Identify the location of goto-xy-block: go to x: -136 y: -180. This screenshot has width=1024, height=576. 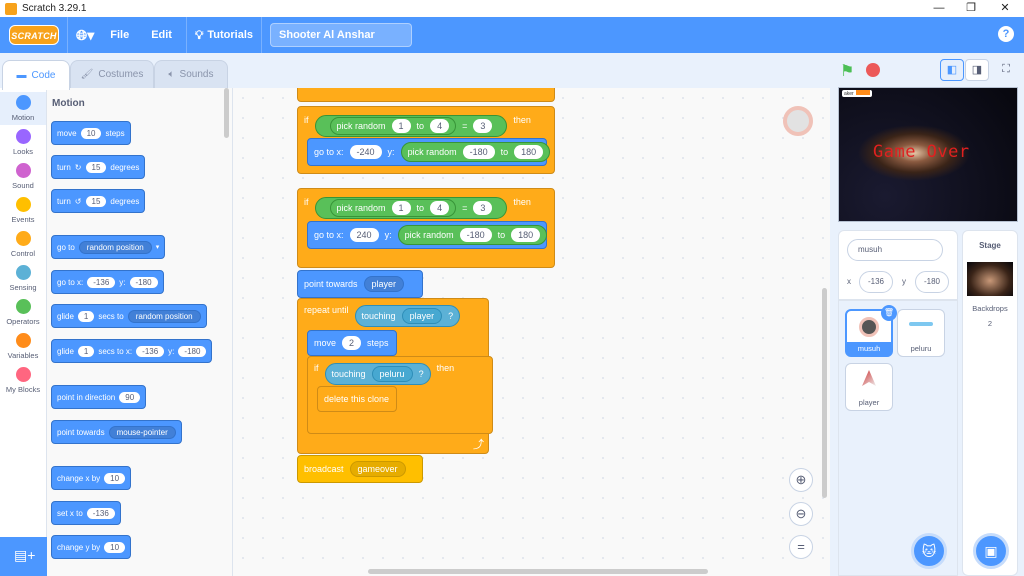
(107, 282).